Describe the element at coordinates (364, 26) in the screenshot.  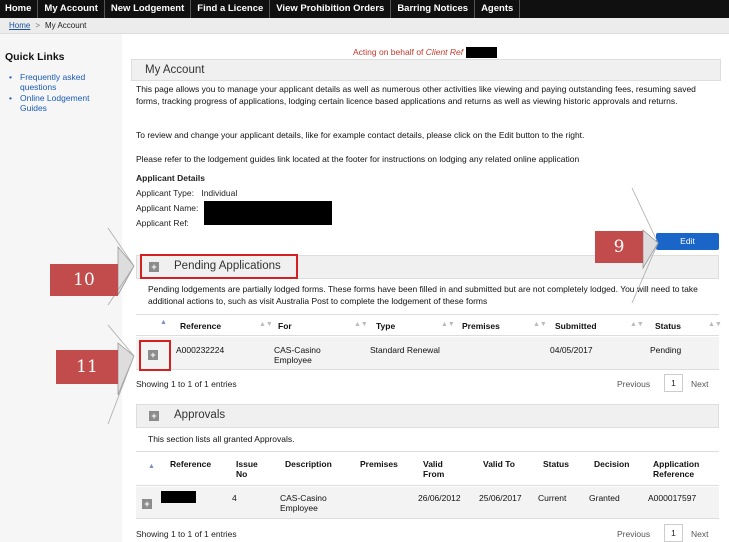
I see `breadcrumb: Home > My Account` at that location.